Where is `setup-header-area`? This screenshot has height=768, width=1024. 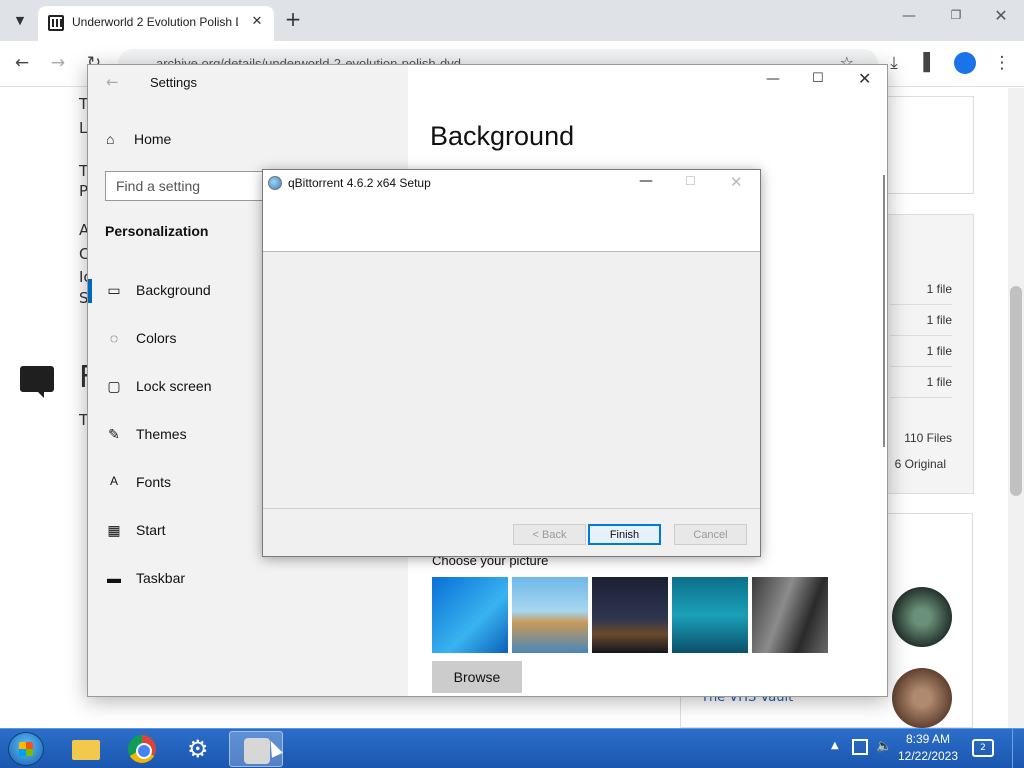 setup-header-area is located at coordinates (511, 224).